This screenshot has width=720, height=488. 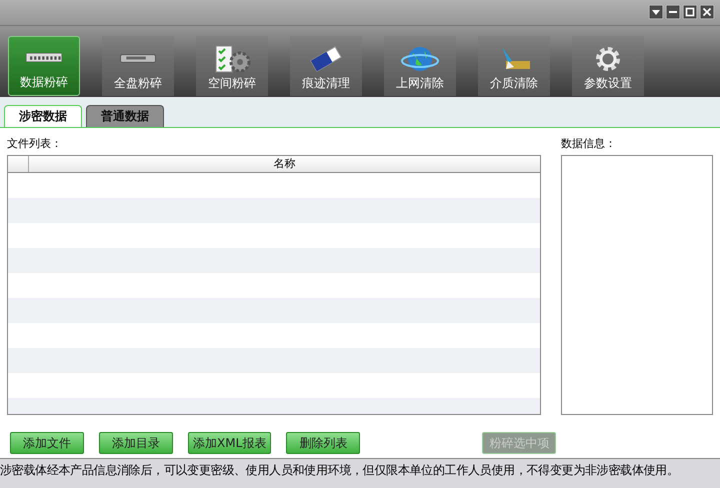 I want to click on maximize-icon, so click(x=690, y=12).